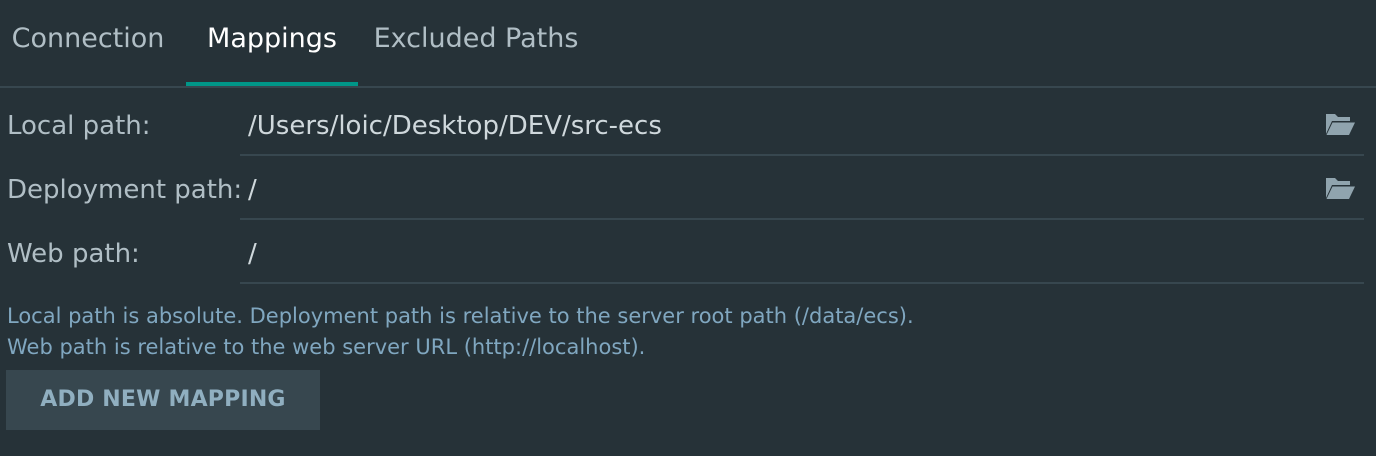 The image size is (1376, 456). I want to click on local-path-row: Local path:, so click(688, 126).